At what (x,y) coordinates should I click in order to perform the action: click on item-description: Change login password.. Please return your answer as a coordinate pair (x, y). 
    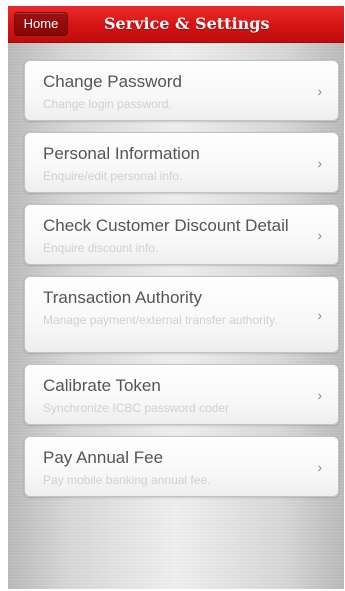
    Looking at the image, I should click on (107, 104).